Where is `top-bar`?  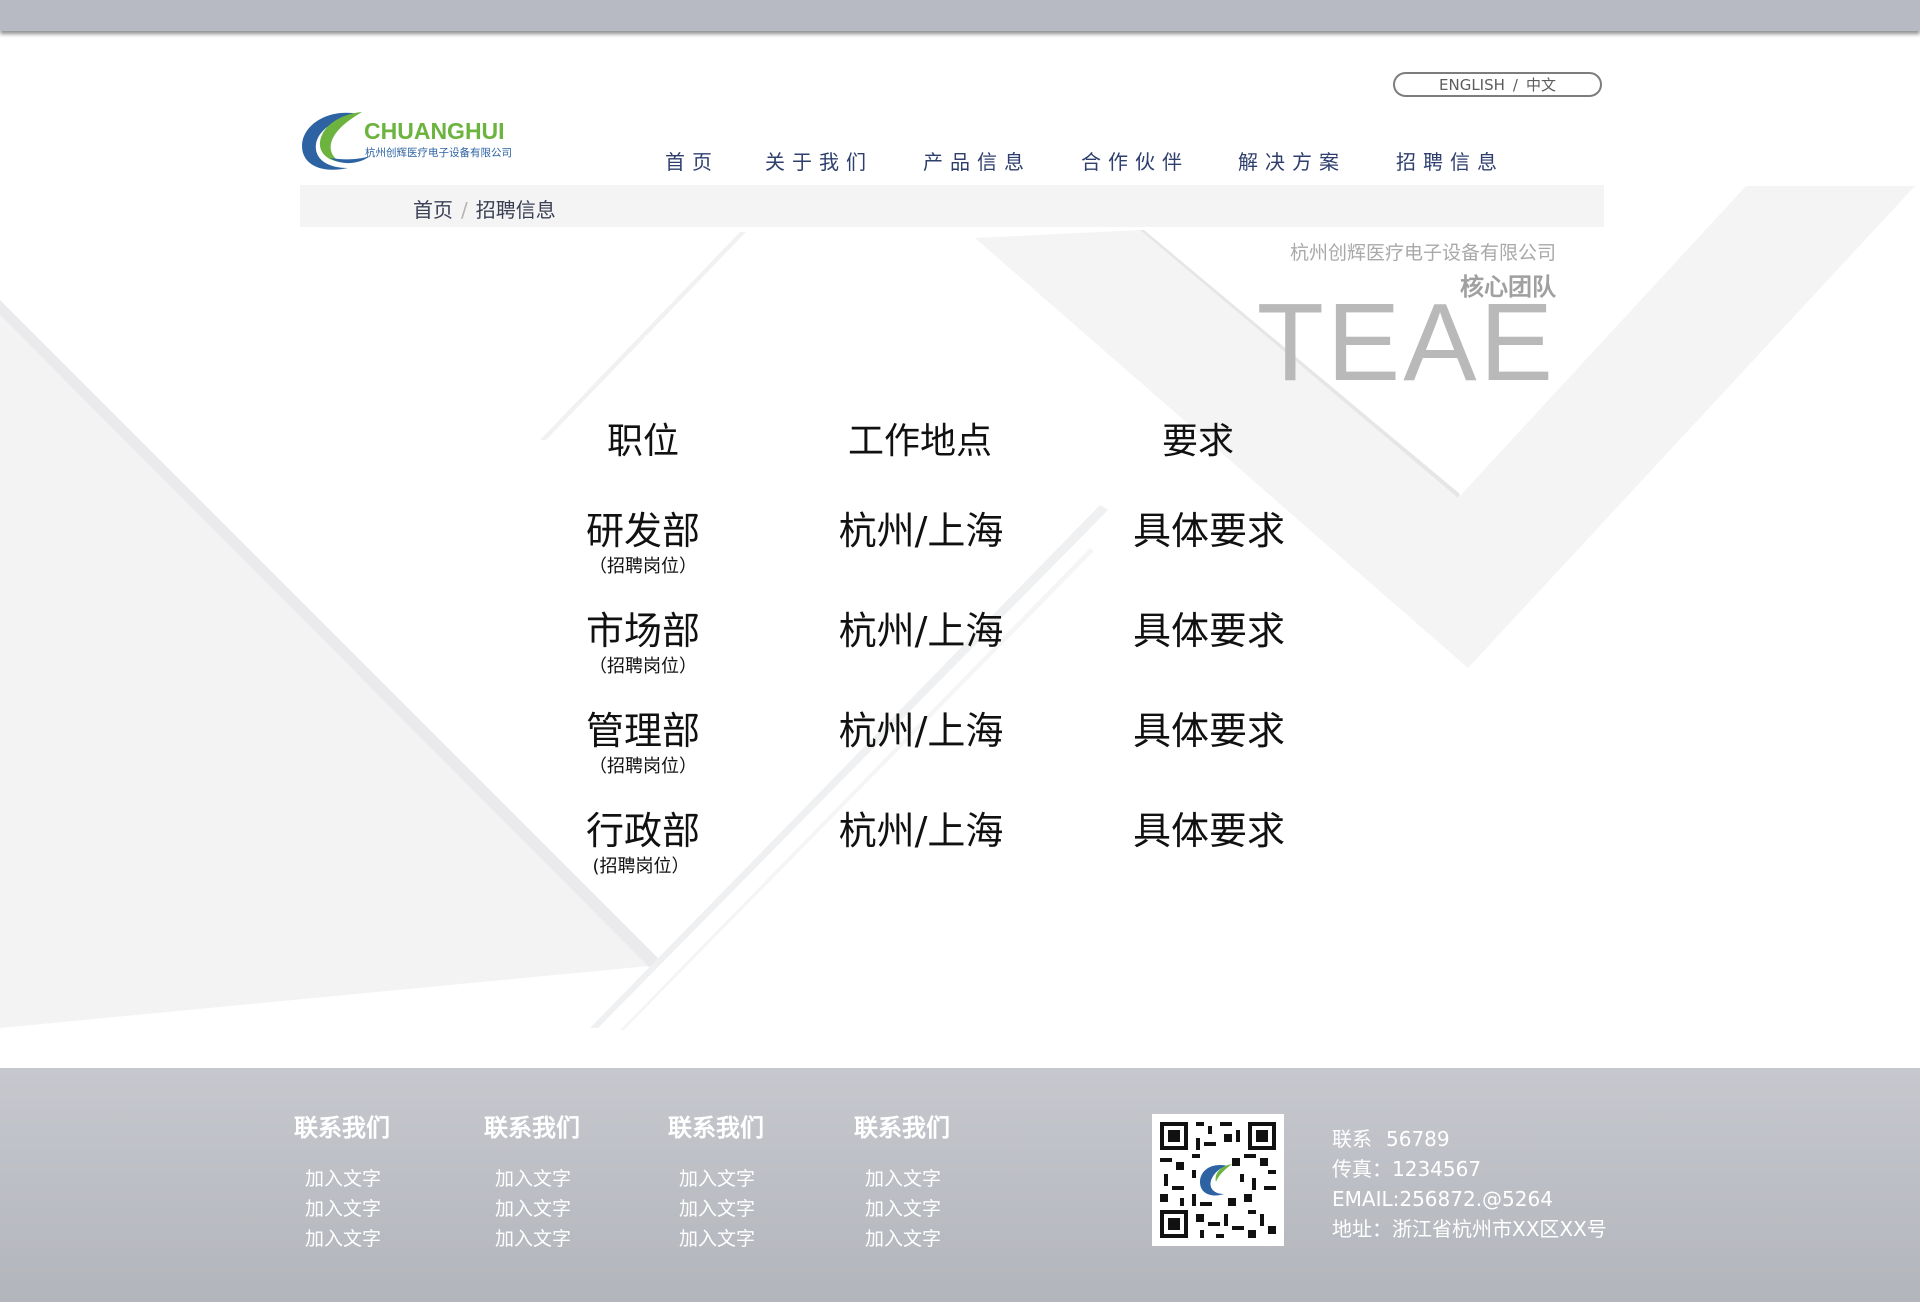
top-bar is located at coordinates (960, 15).